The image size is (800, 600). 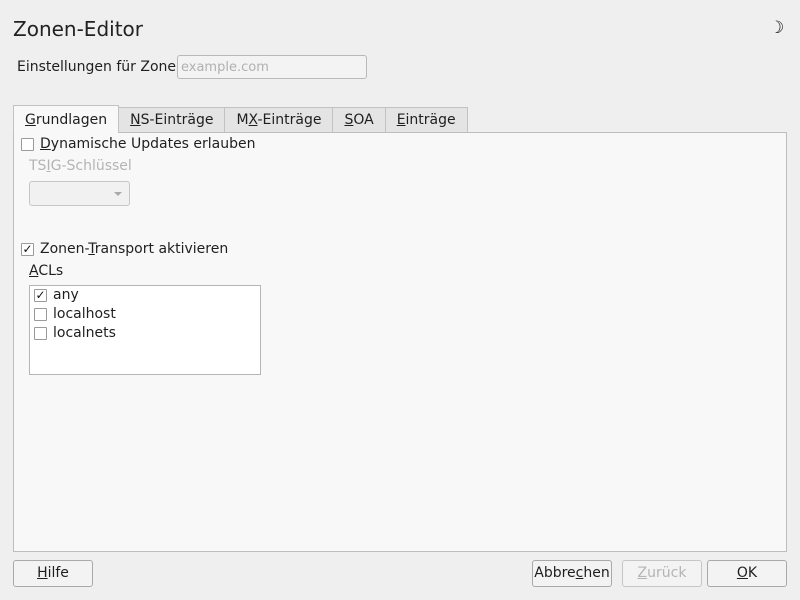 What do you see at coordinates (40, 314) in the screenshot?
I see `acl-localhost-checkbox` at bounding box center [40, 314].